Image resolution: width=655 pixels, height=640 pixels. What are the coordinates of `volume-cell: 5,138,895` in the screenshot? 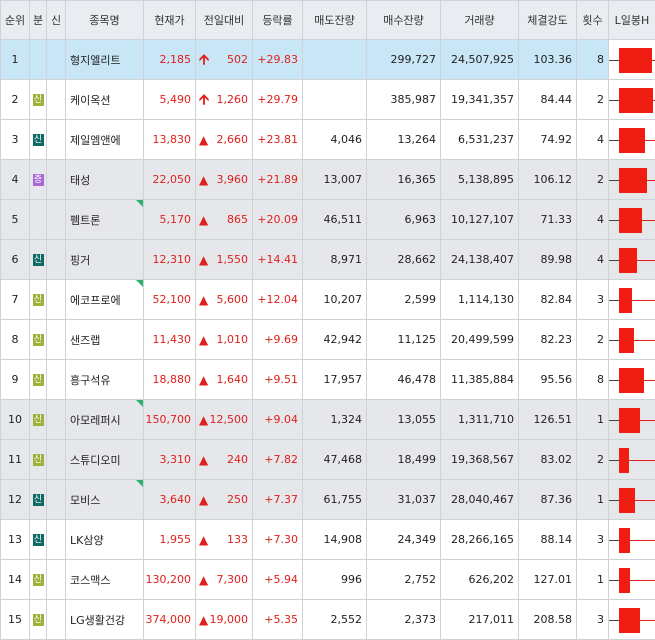 It's located at (479, 179).